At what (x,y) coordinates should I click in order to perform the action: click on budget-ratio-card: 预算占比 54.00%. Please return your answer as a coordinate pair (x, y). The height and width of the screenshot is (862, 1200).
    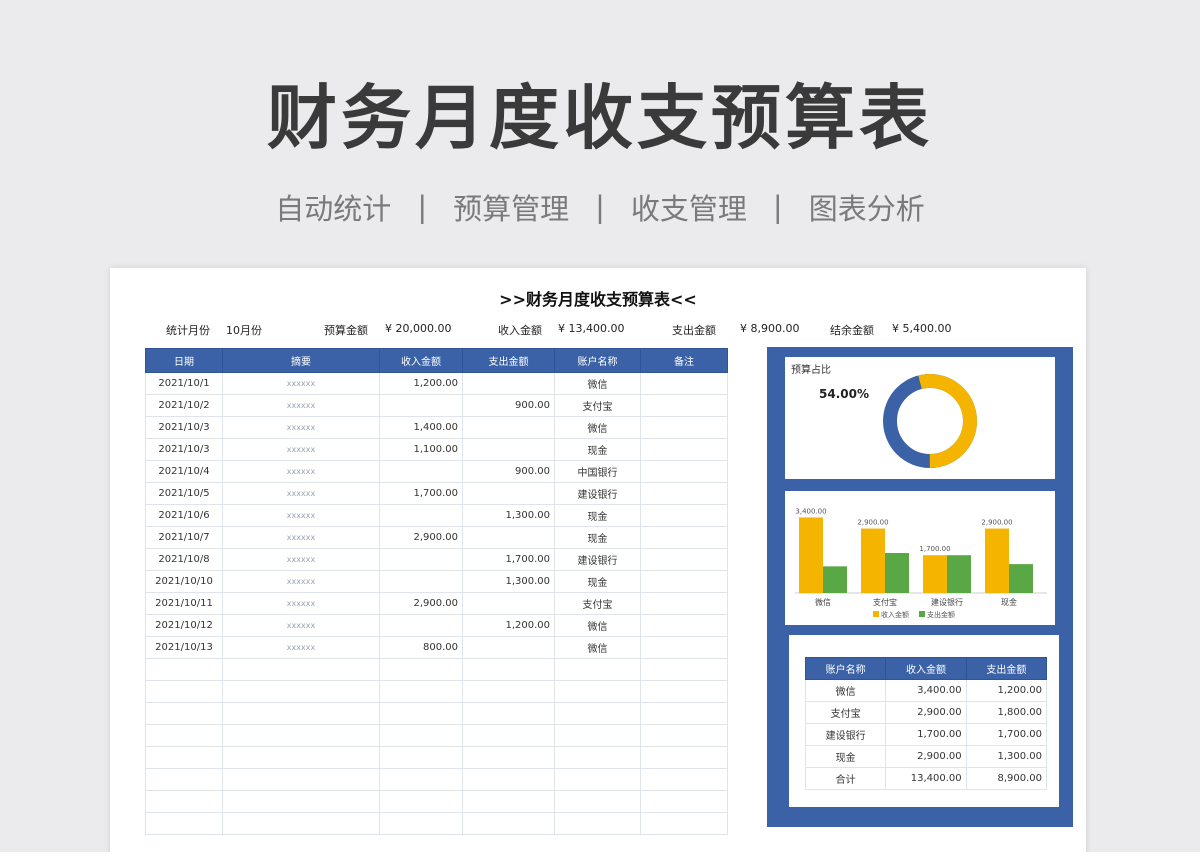
    Looking at the image, I should click on (920, 418).